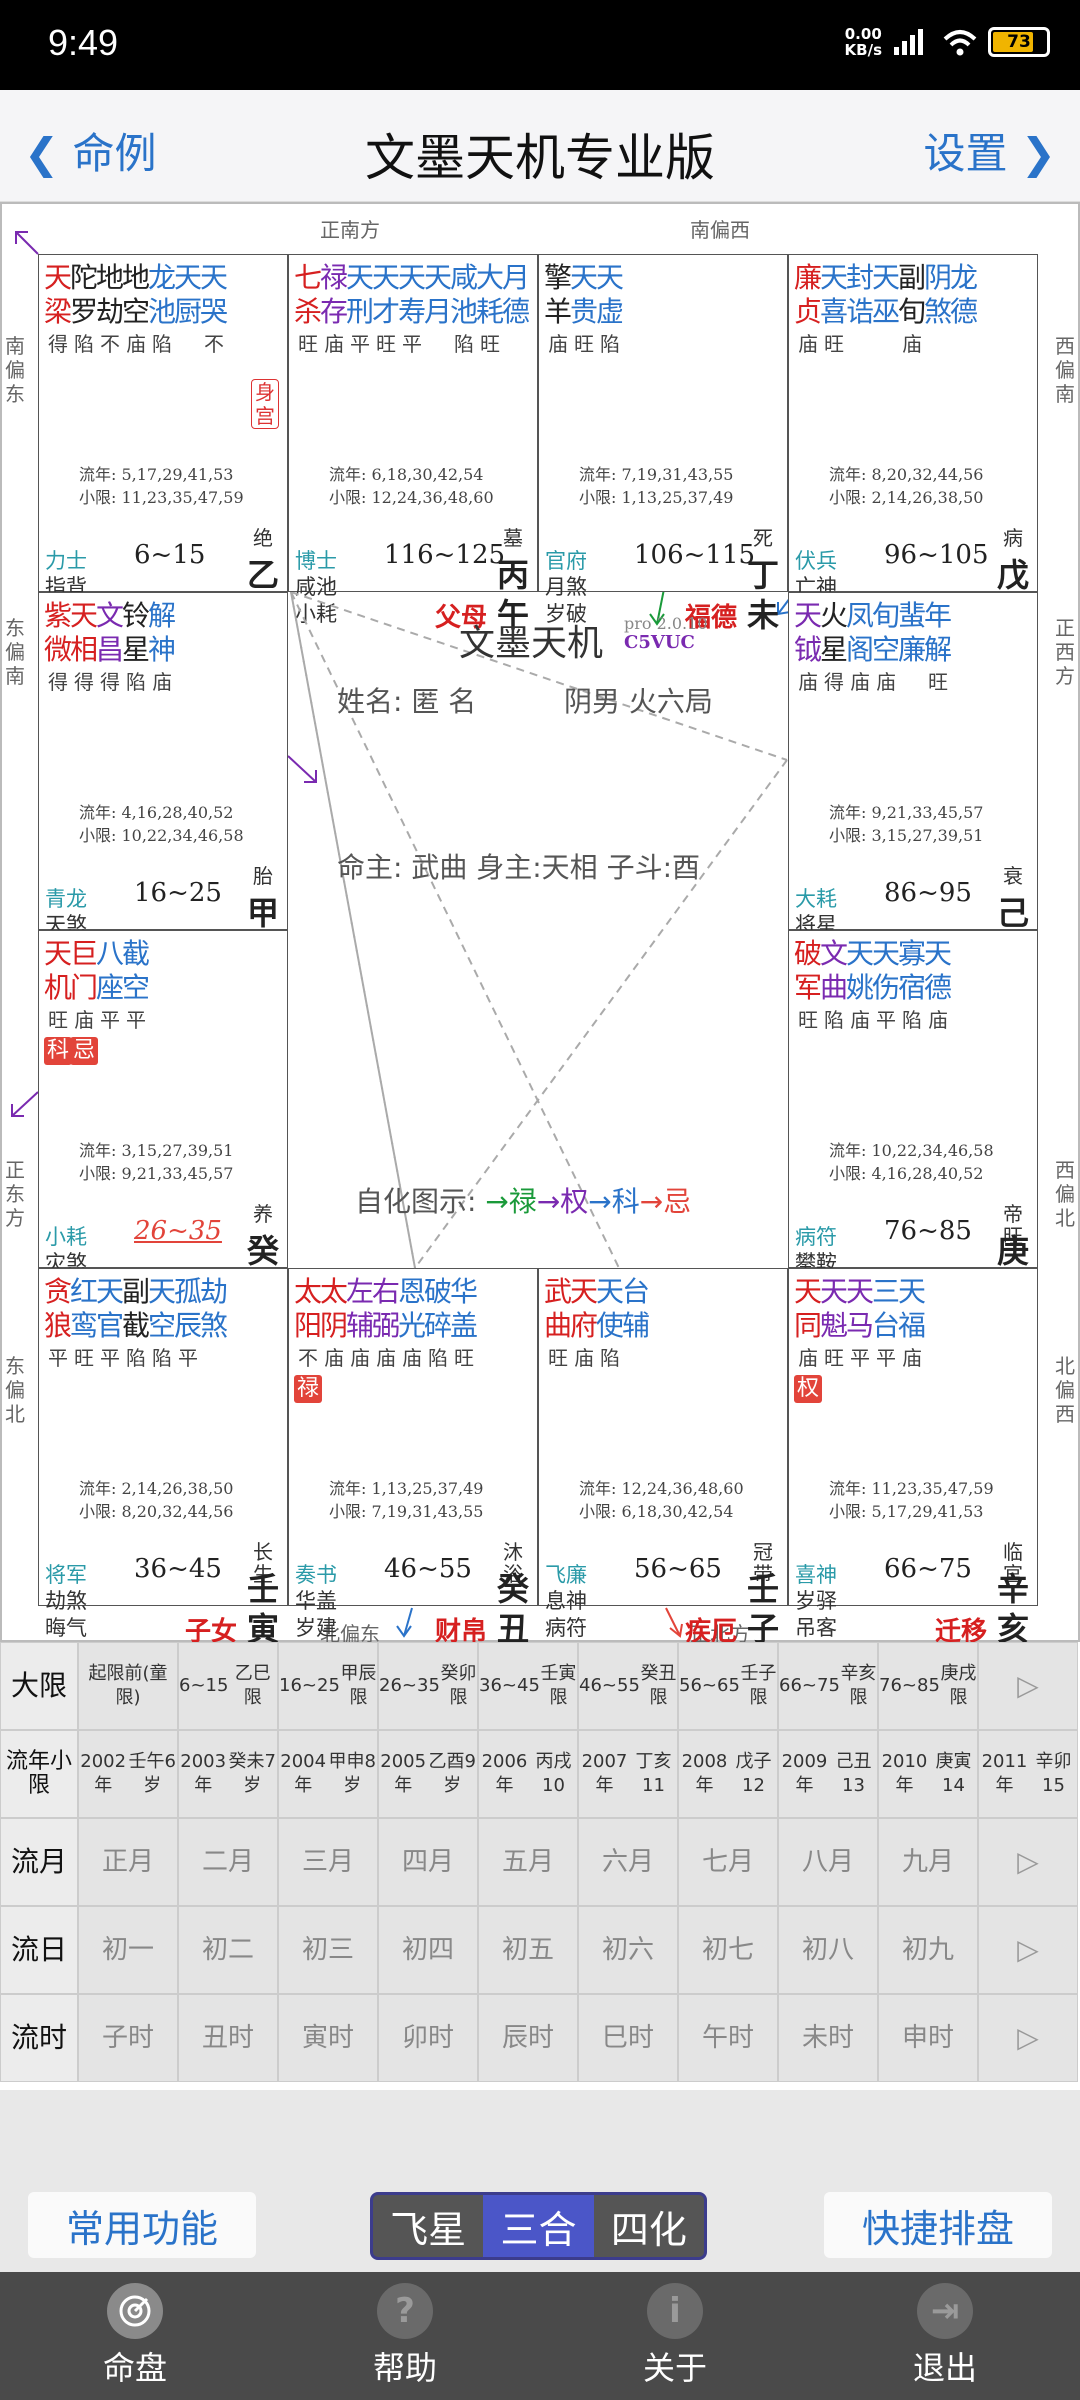 This screenshot has width=1080, height=2400. What do you see at coordinates (628, 2038) in the screenshot?
I see `grid-cell: 巳时` at bounding box center [628, 2038].